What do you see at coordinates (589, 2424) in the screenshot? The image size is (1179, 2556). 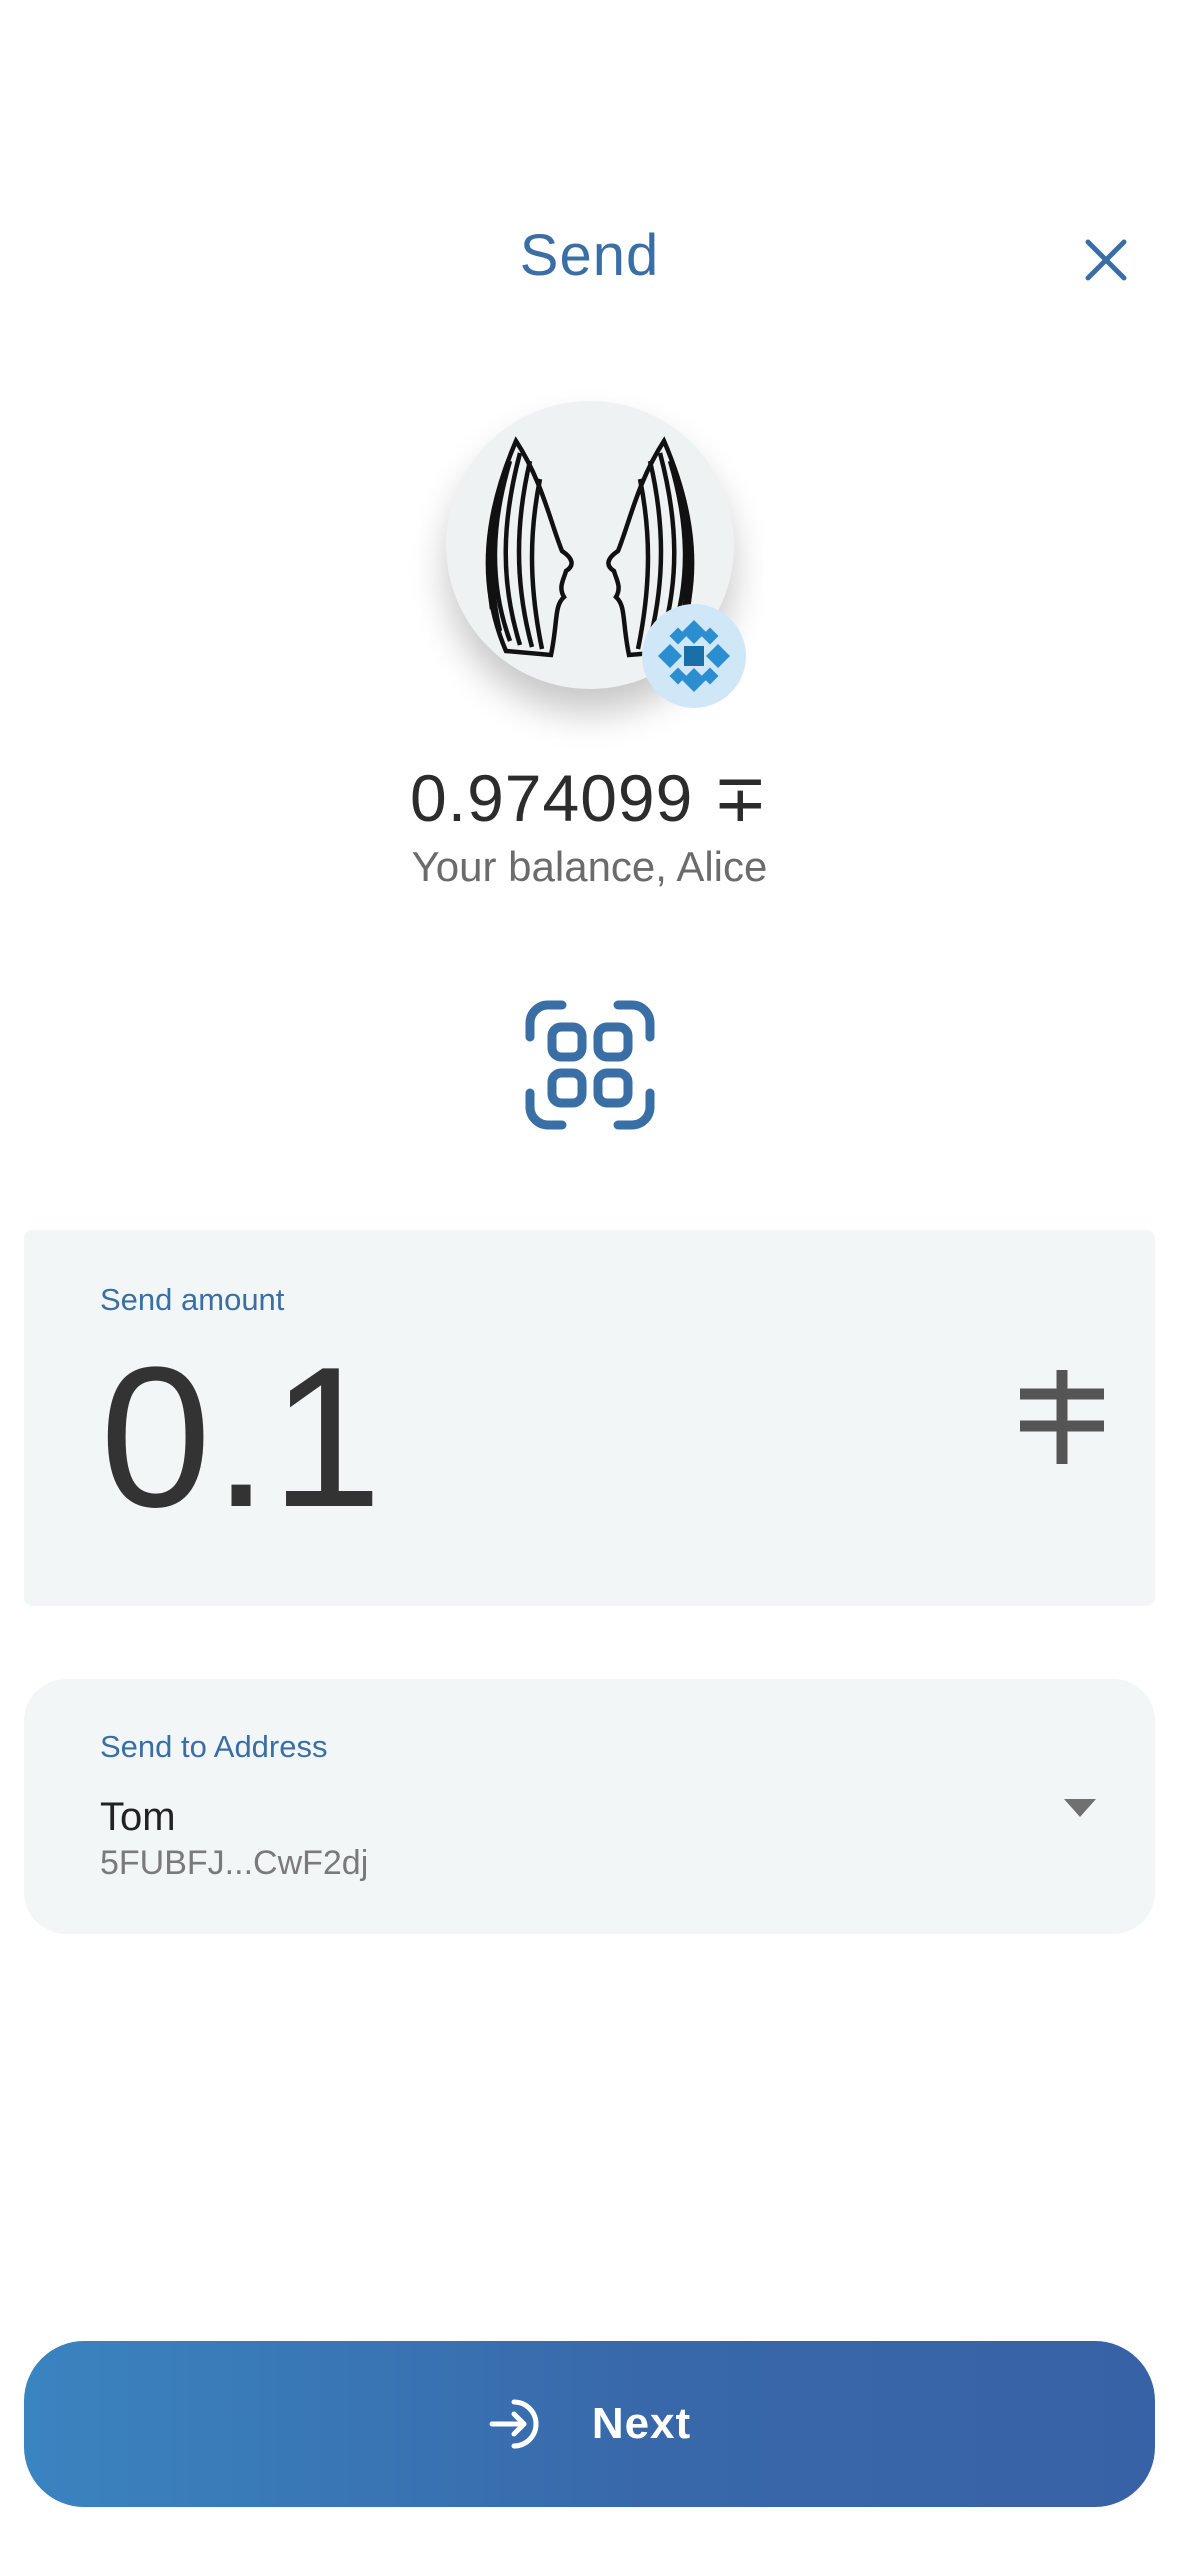 I see `next-button: Next` at bounding box center [589, 2424].